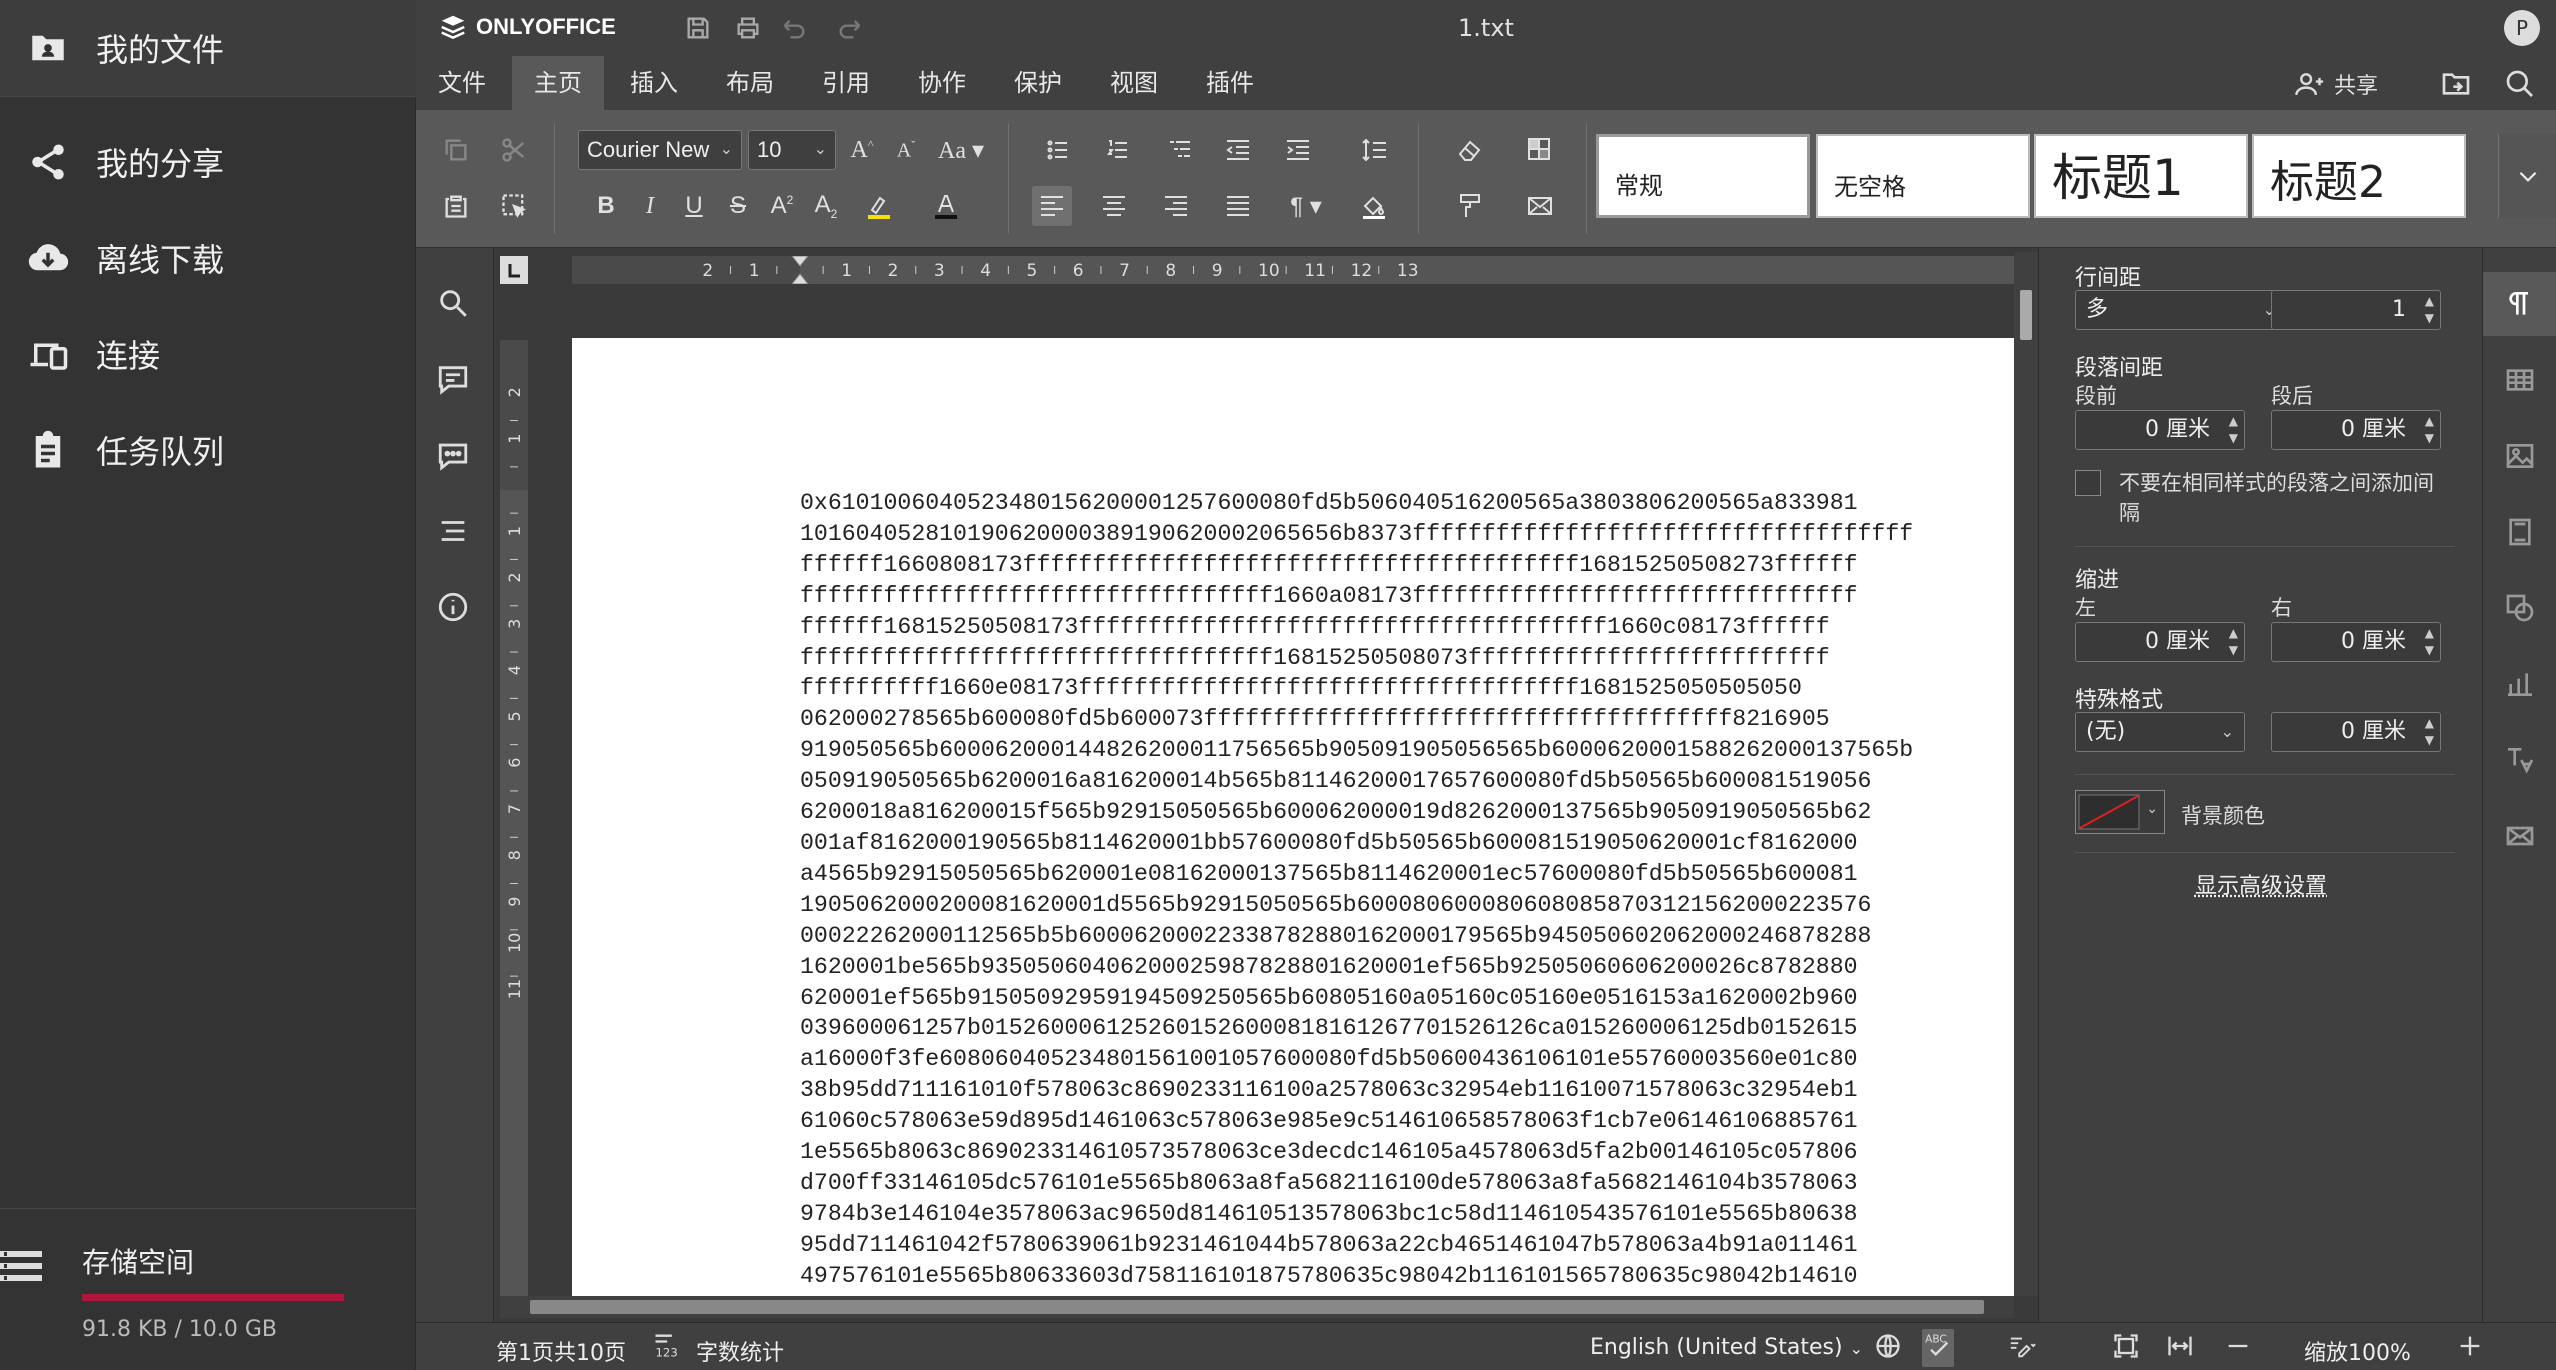 This screenshot has width=2556, height=1370. Describe the element at coordinates (880, 206) in the screenshot. I see `highlight-color-button` at that location.